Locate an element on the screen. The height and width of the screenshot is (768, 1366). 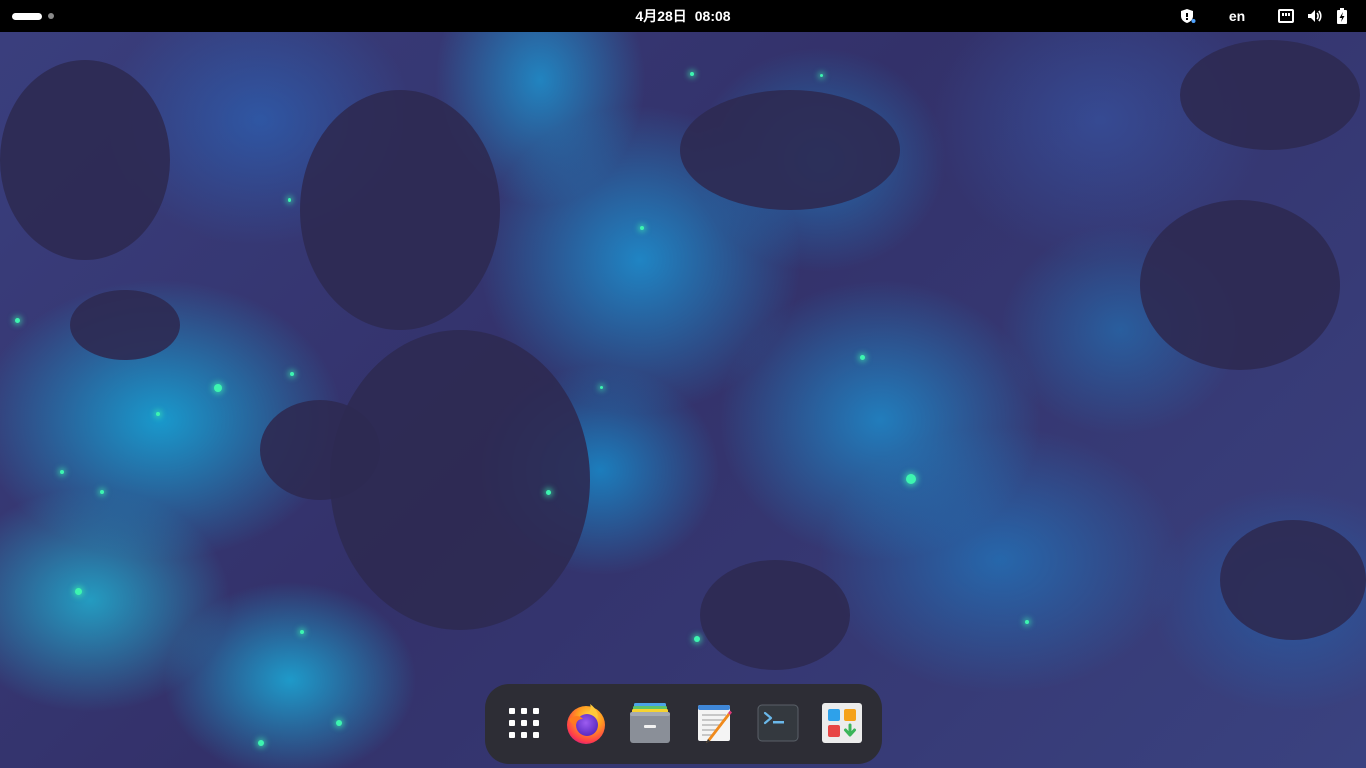
firefox-launcher is located at coordinates (586, 725).